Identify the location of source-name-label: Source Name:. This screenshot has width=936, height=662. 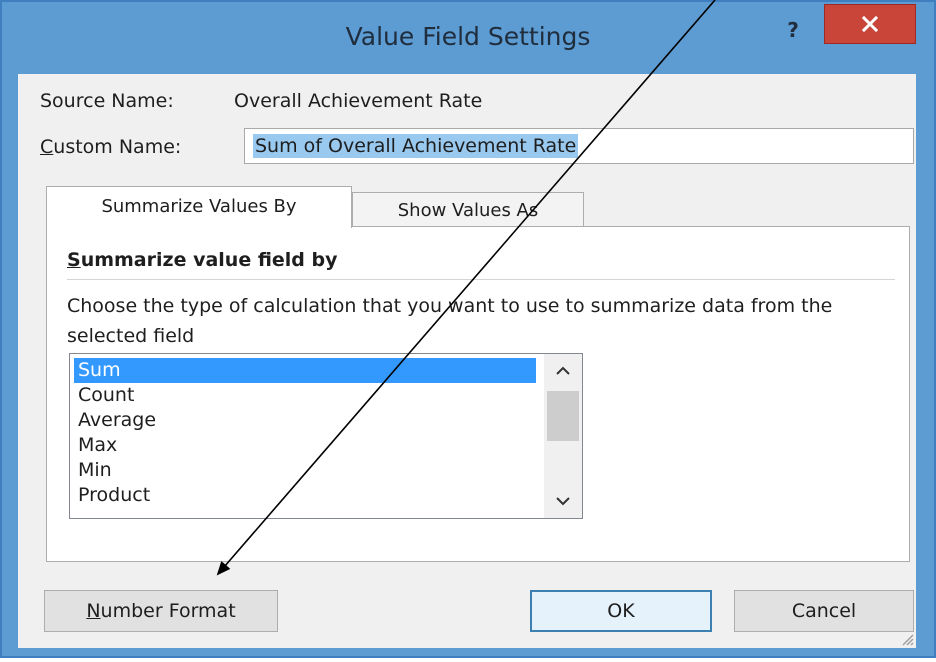
(107, 101).